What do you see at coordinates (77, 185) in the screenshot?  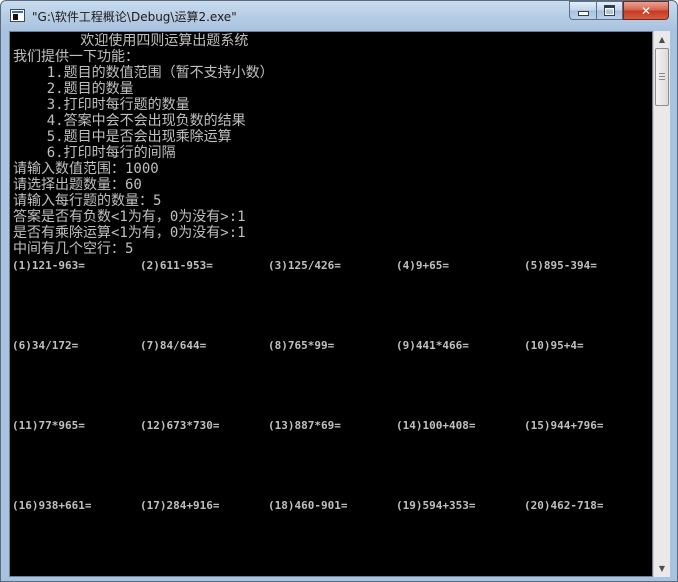 I see `console-line: 请选择出题数量：60` at bounding box center [77, 185].